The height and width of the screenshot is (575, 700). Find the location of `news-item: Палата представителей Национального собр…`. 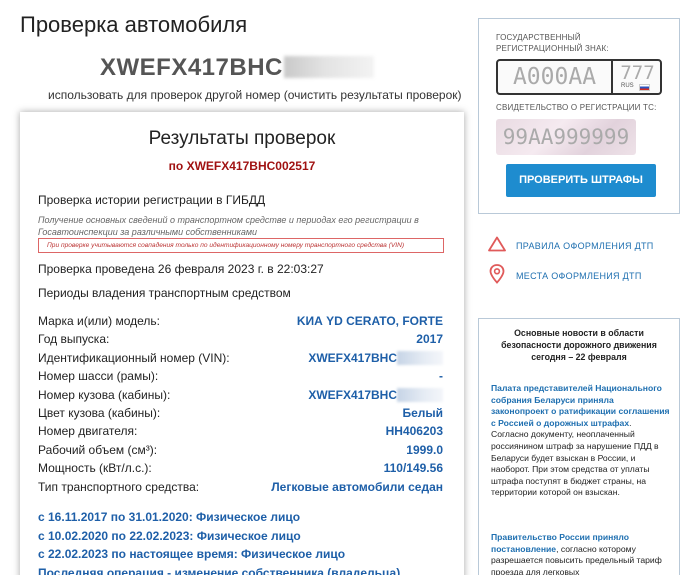

news-item: Палата представителей Национального собр… is located at coordinates (581, 441).